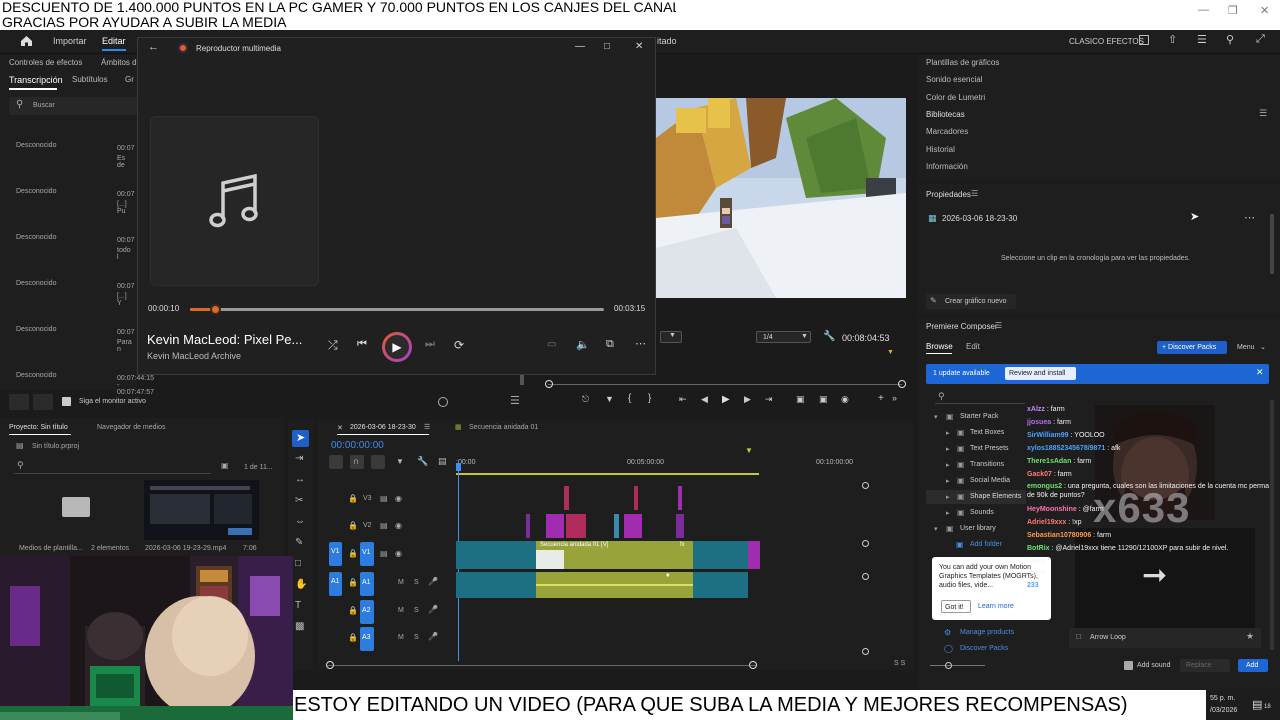  Describe the element at coordinates (980, 397) in the screenshot. I see `composer-search: ⚲` at that location.